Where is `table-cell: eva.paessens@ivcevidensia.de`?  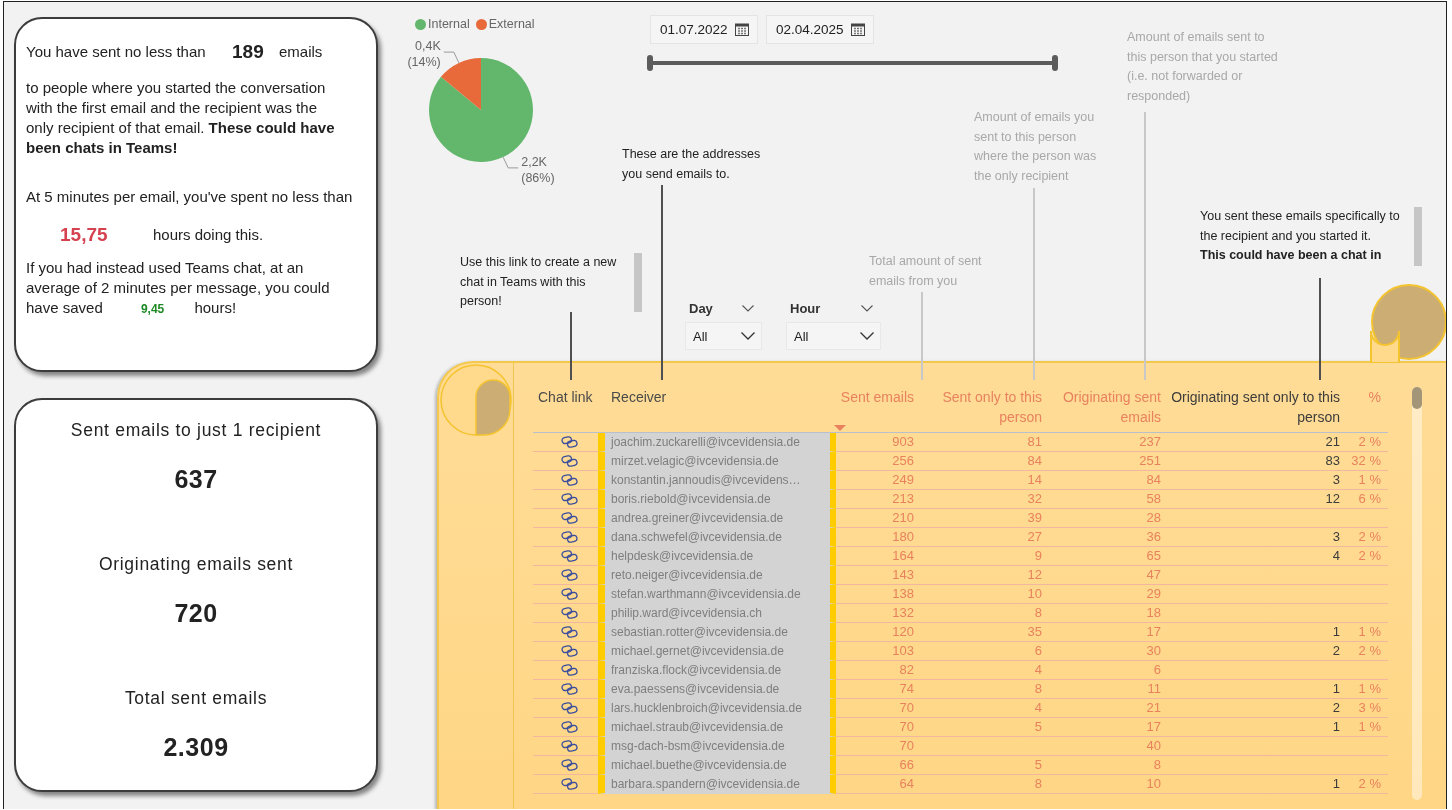 table-cell: eva.paessens@ivcevidensia.de is located at coordinates (717, 689).